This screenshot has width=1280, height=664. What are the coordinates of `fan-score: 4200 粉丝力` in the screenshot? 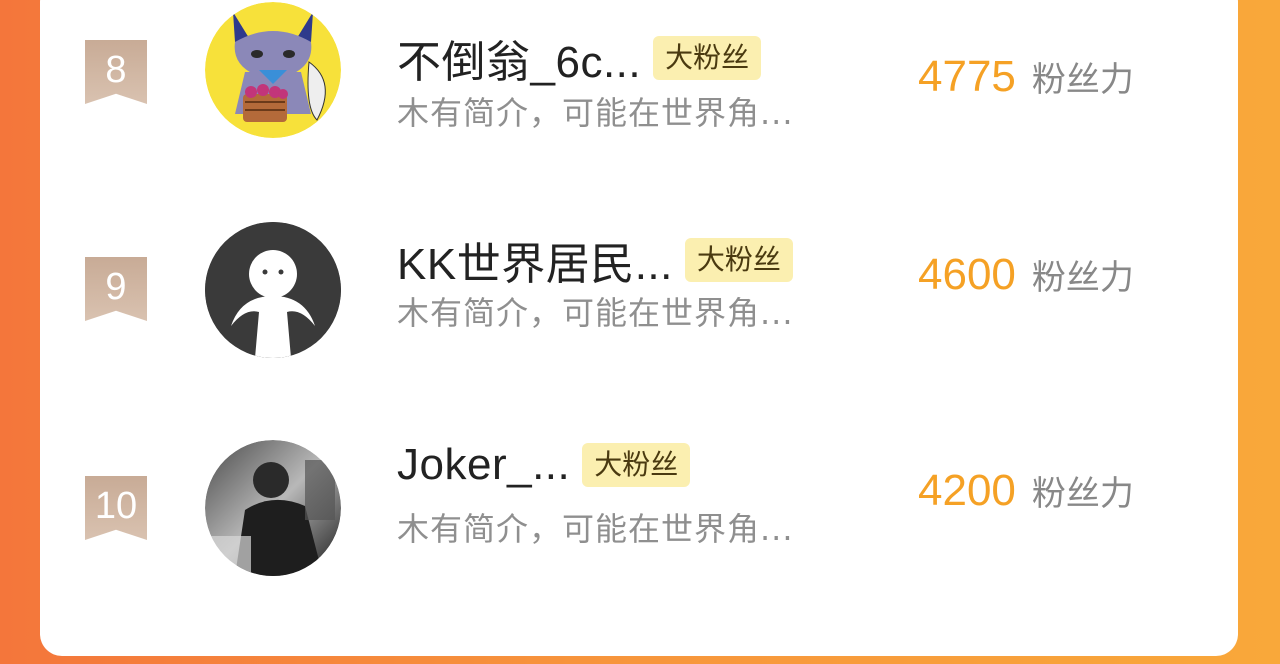 It's located at (1026, 491).